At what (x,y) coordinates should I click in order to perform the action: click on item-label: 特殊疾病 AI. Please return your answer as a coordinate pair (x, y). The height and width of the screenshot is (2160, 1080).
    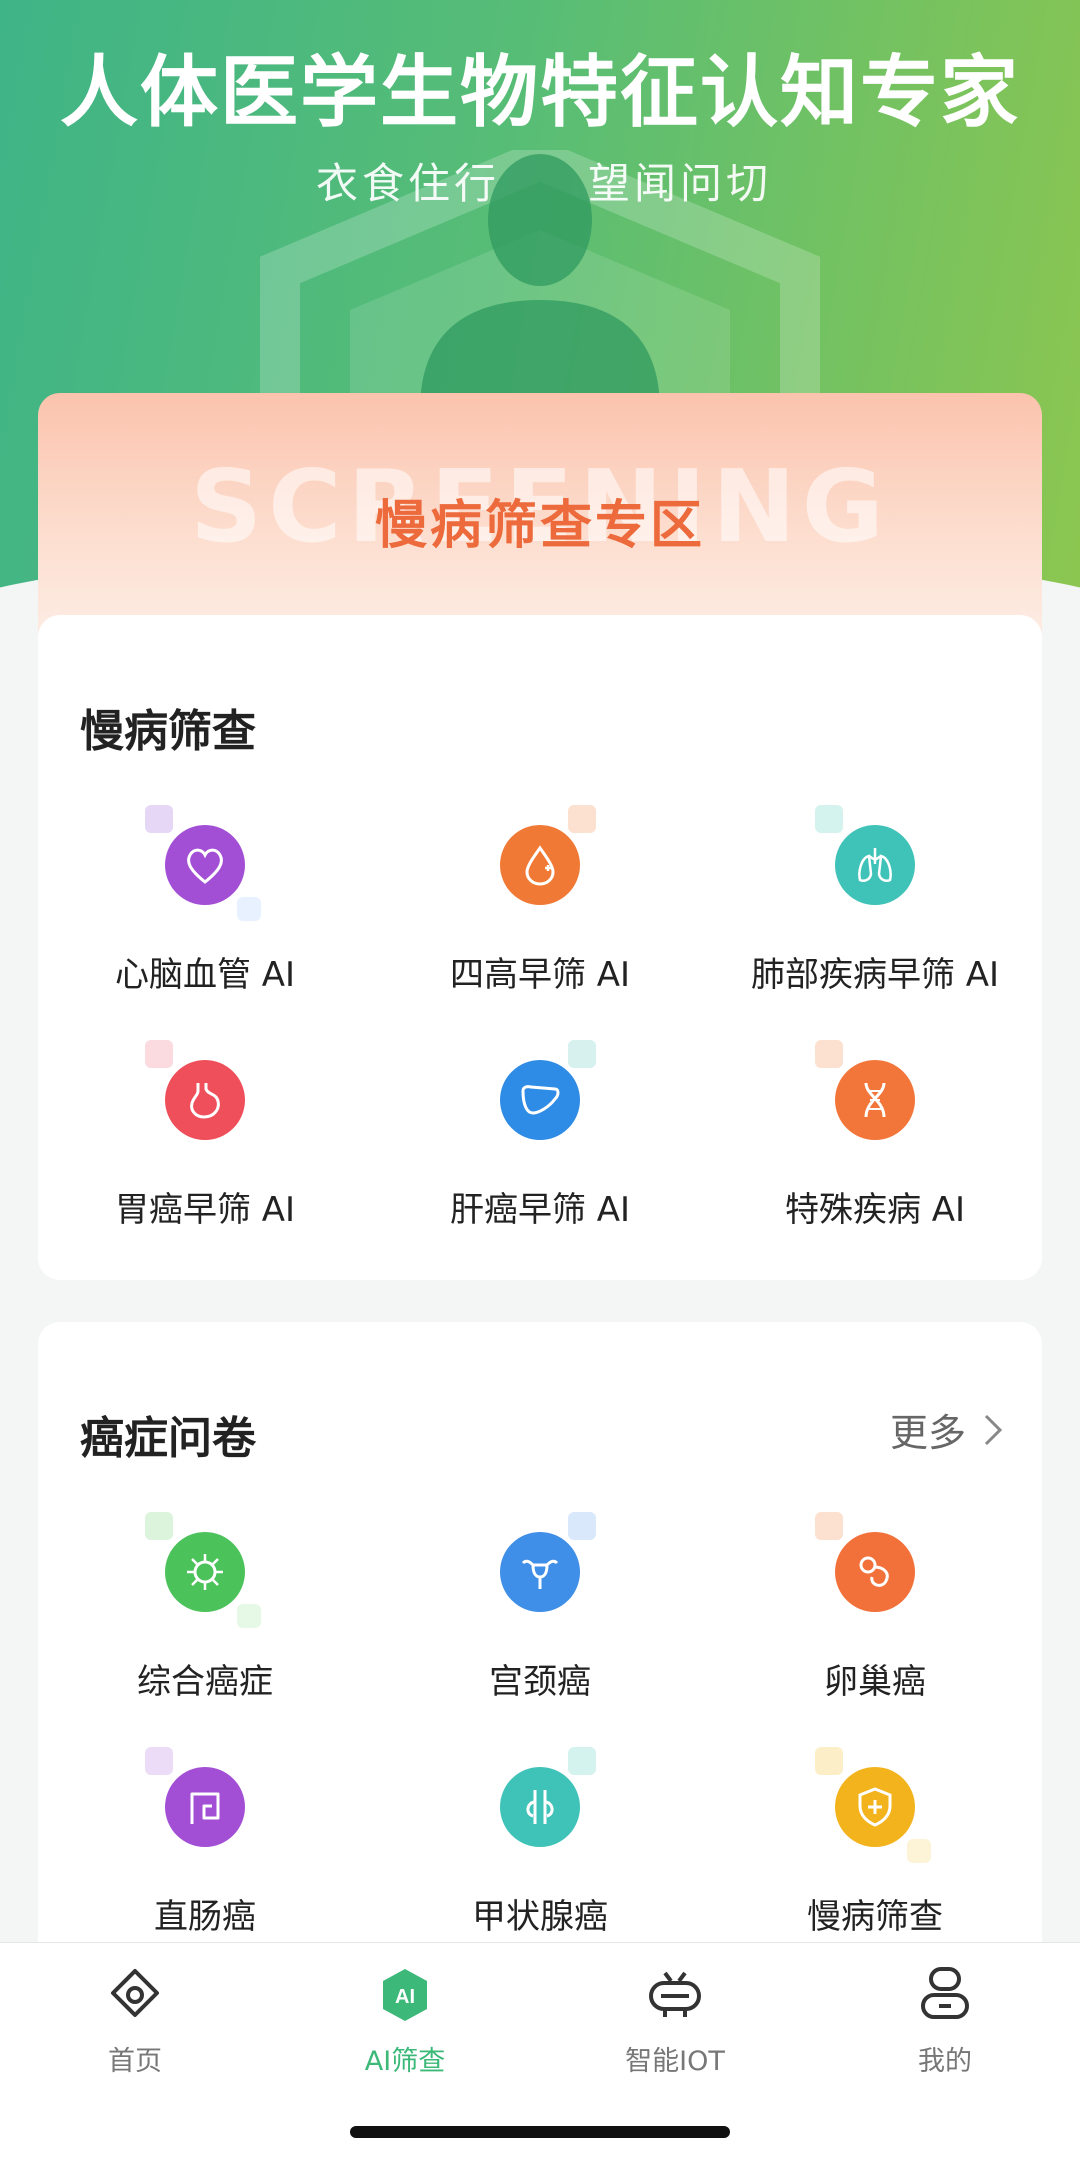
    Looking at the image, I should click on (875, 1210).